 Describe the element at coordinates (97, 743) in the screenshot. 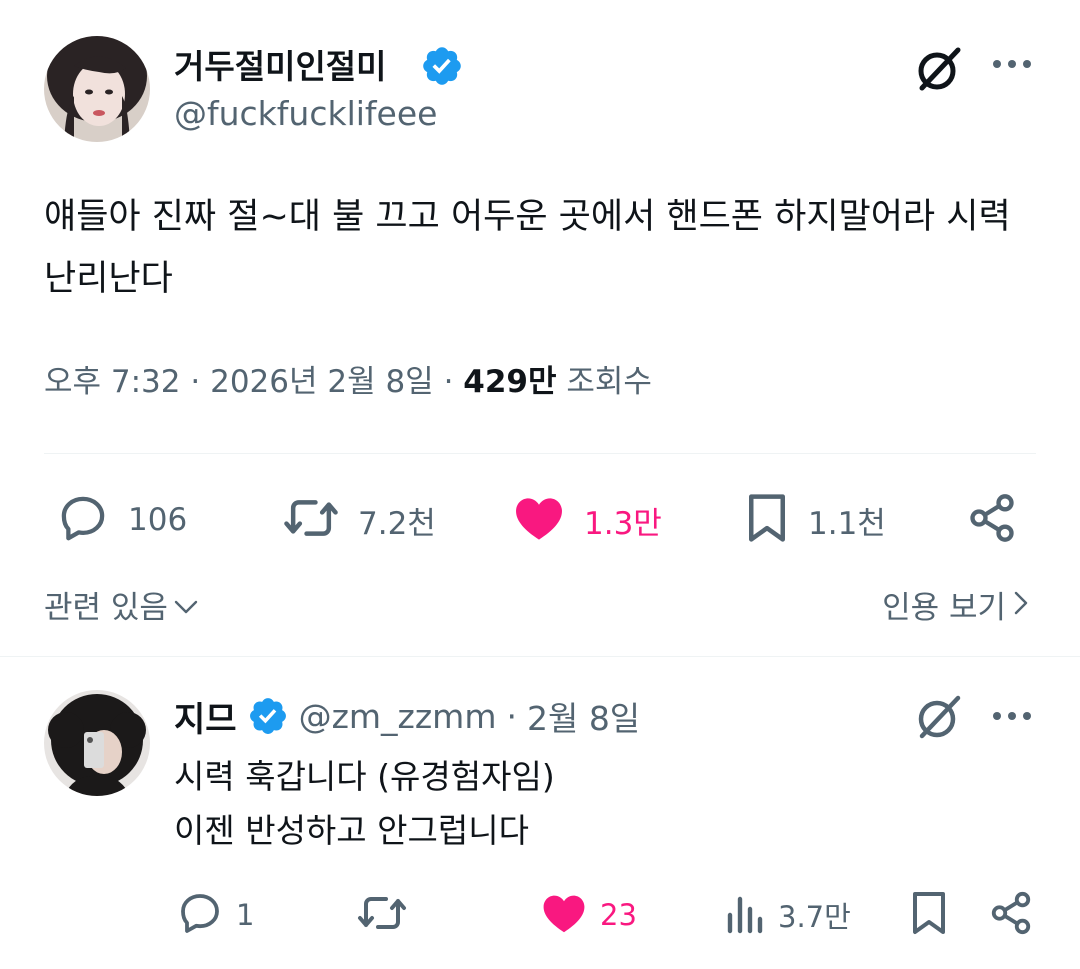

I see `reply-author-avatar` at that location.